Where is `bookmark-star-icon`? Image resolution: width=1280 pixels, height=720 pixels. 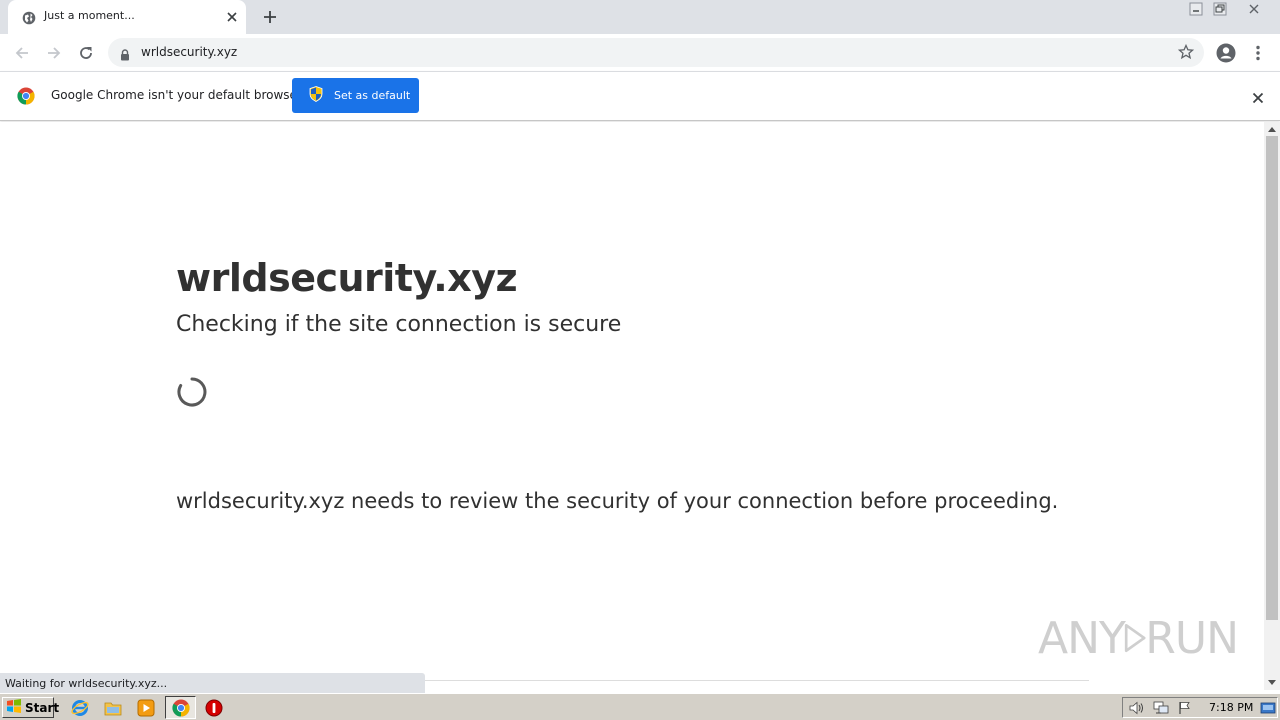 bookmark-star-icon is located at coordinates (1186, 53).